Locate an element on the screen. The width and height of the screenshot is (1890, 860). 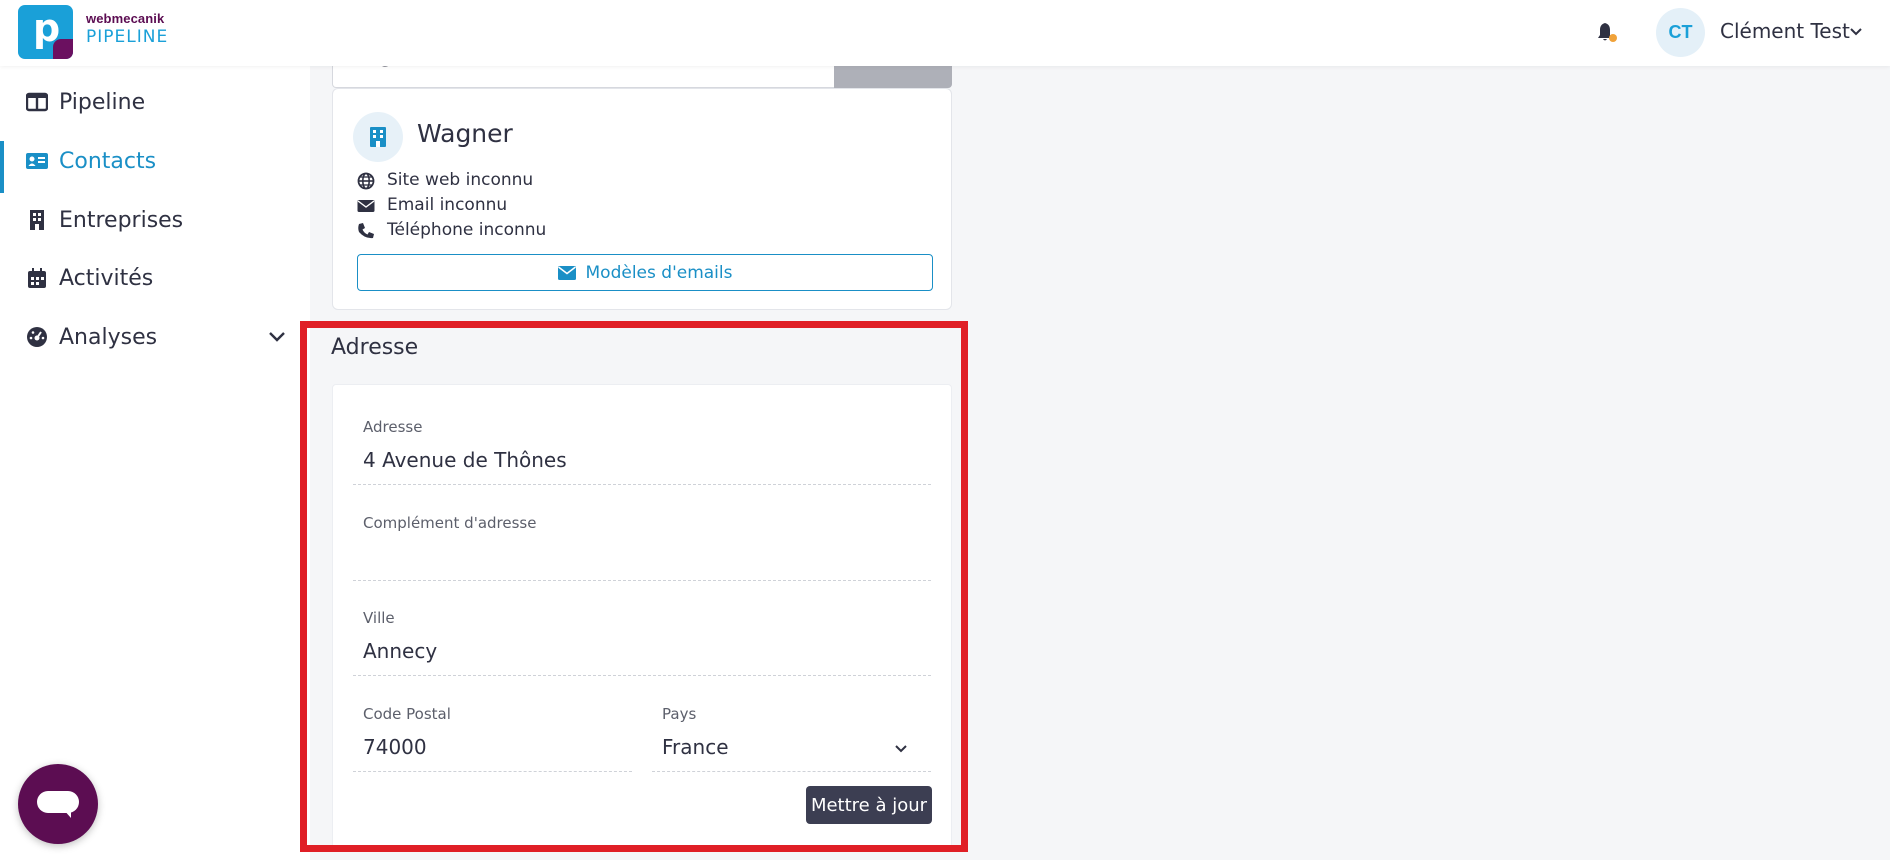
city-underline is located at coordinates (642, 675).